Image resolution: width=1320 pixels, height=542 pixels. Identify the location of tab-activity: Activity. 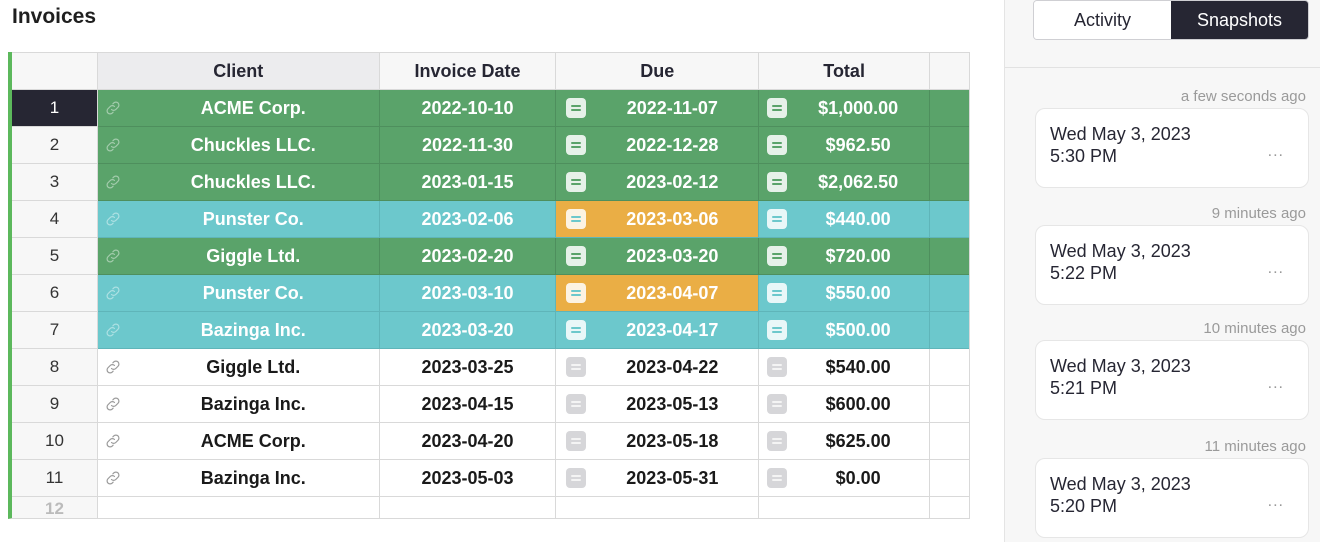
(1102, 20).